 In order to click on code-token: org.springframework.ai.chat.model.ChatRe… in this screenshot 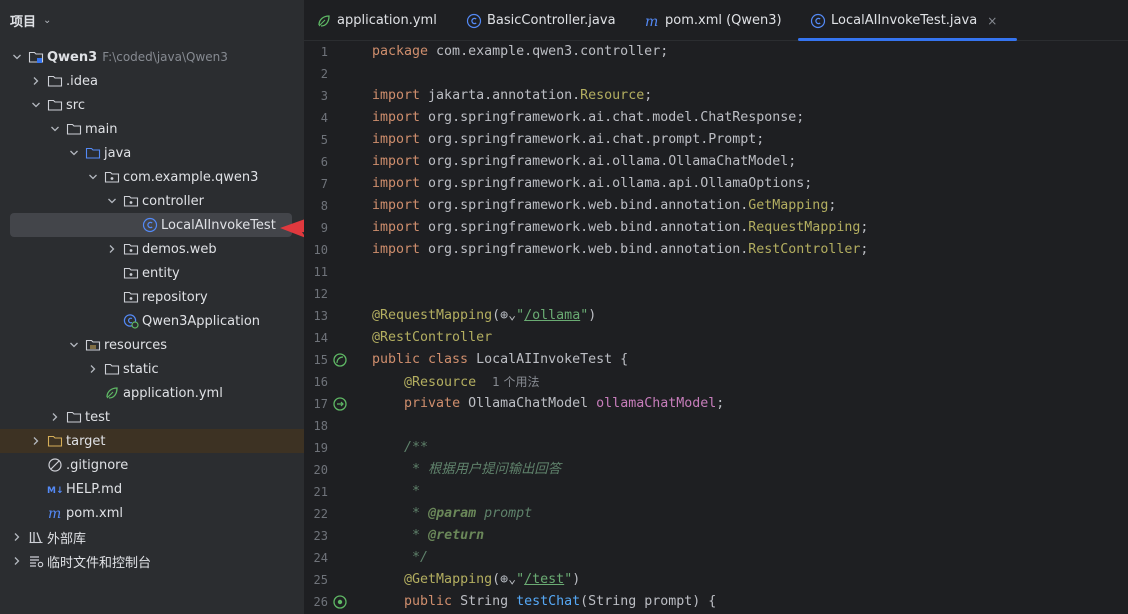, I will do `click(616, 117)`.